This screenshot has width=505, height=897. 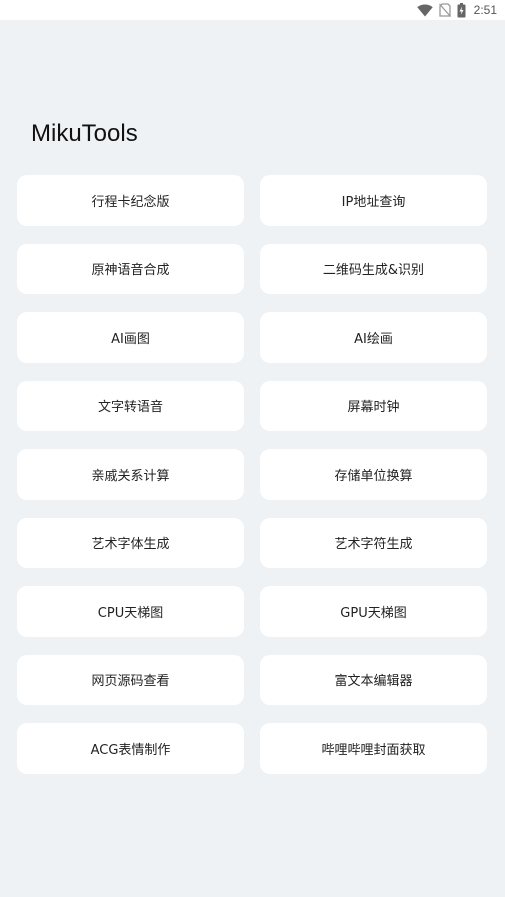 I want to click on tool-button-ai-image: AI画图, so click(x=130, y=337).